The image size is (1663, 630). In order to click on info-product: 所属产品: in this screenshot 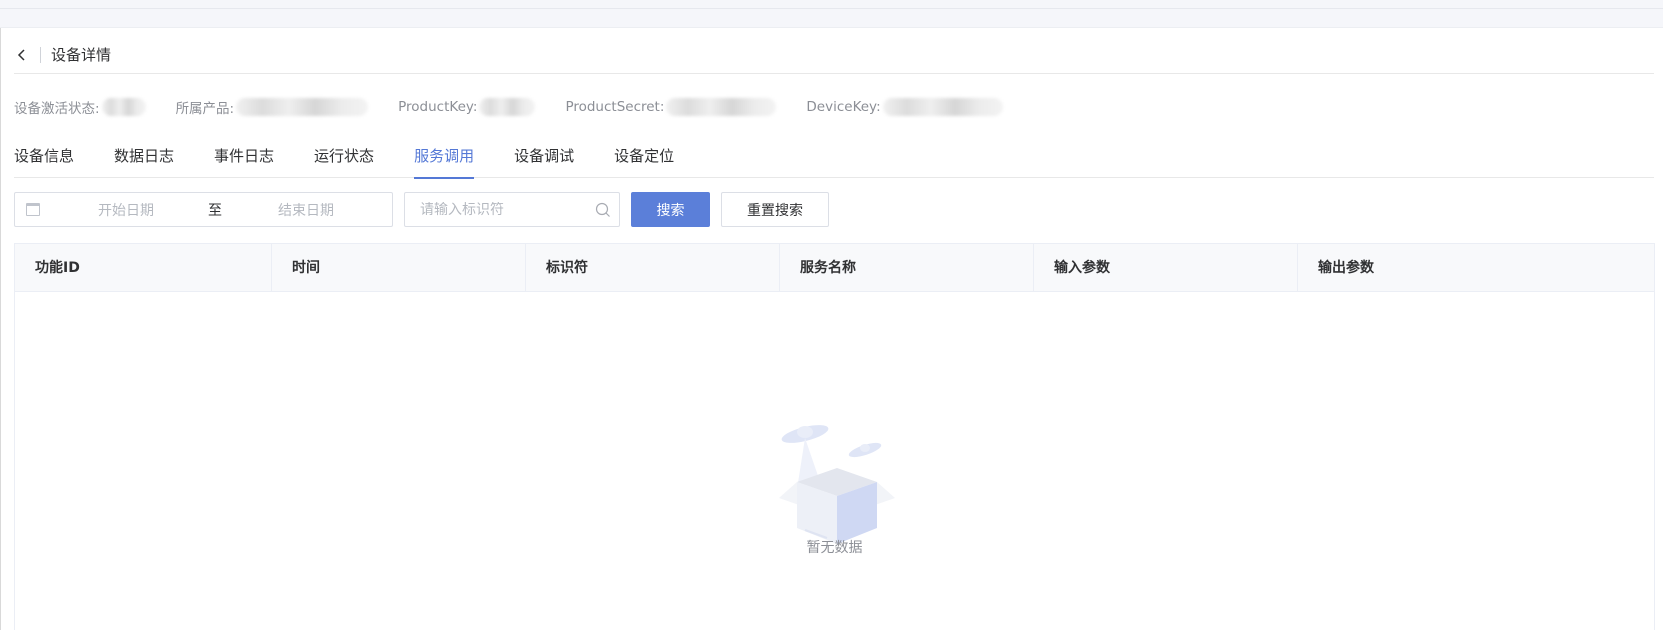, I will do `click(272, 107)`.